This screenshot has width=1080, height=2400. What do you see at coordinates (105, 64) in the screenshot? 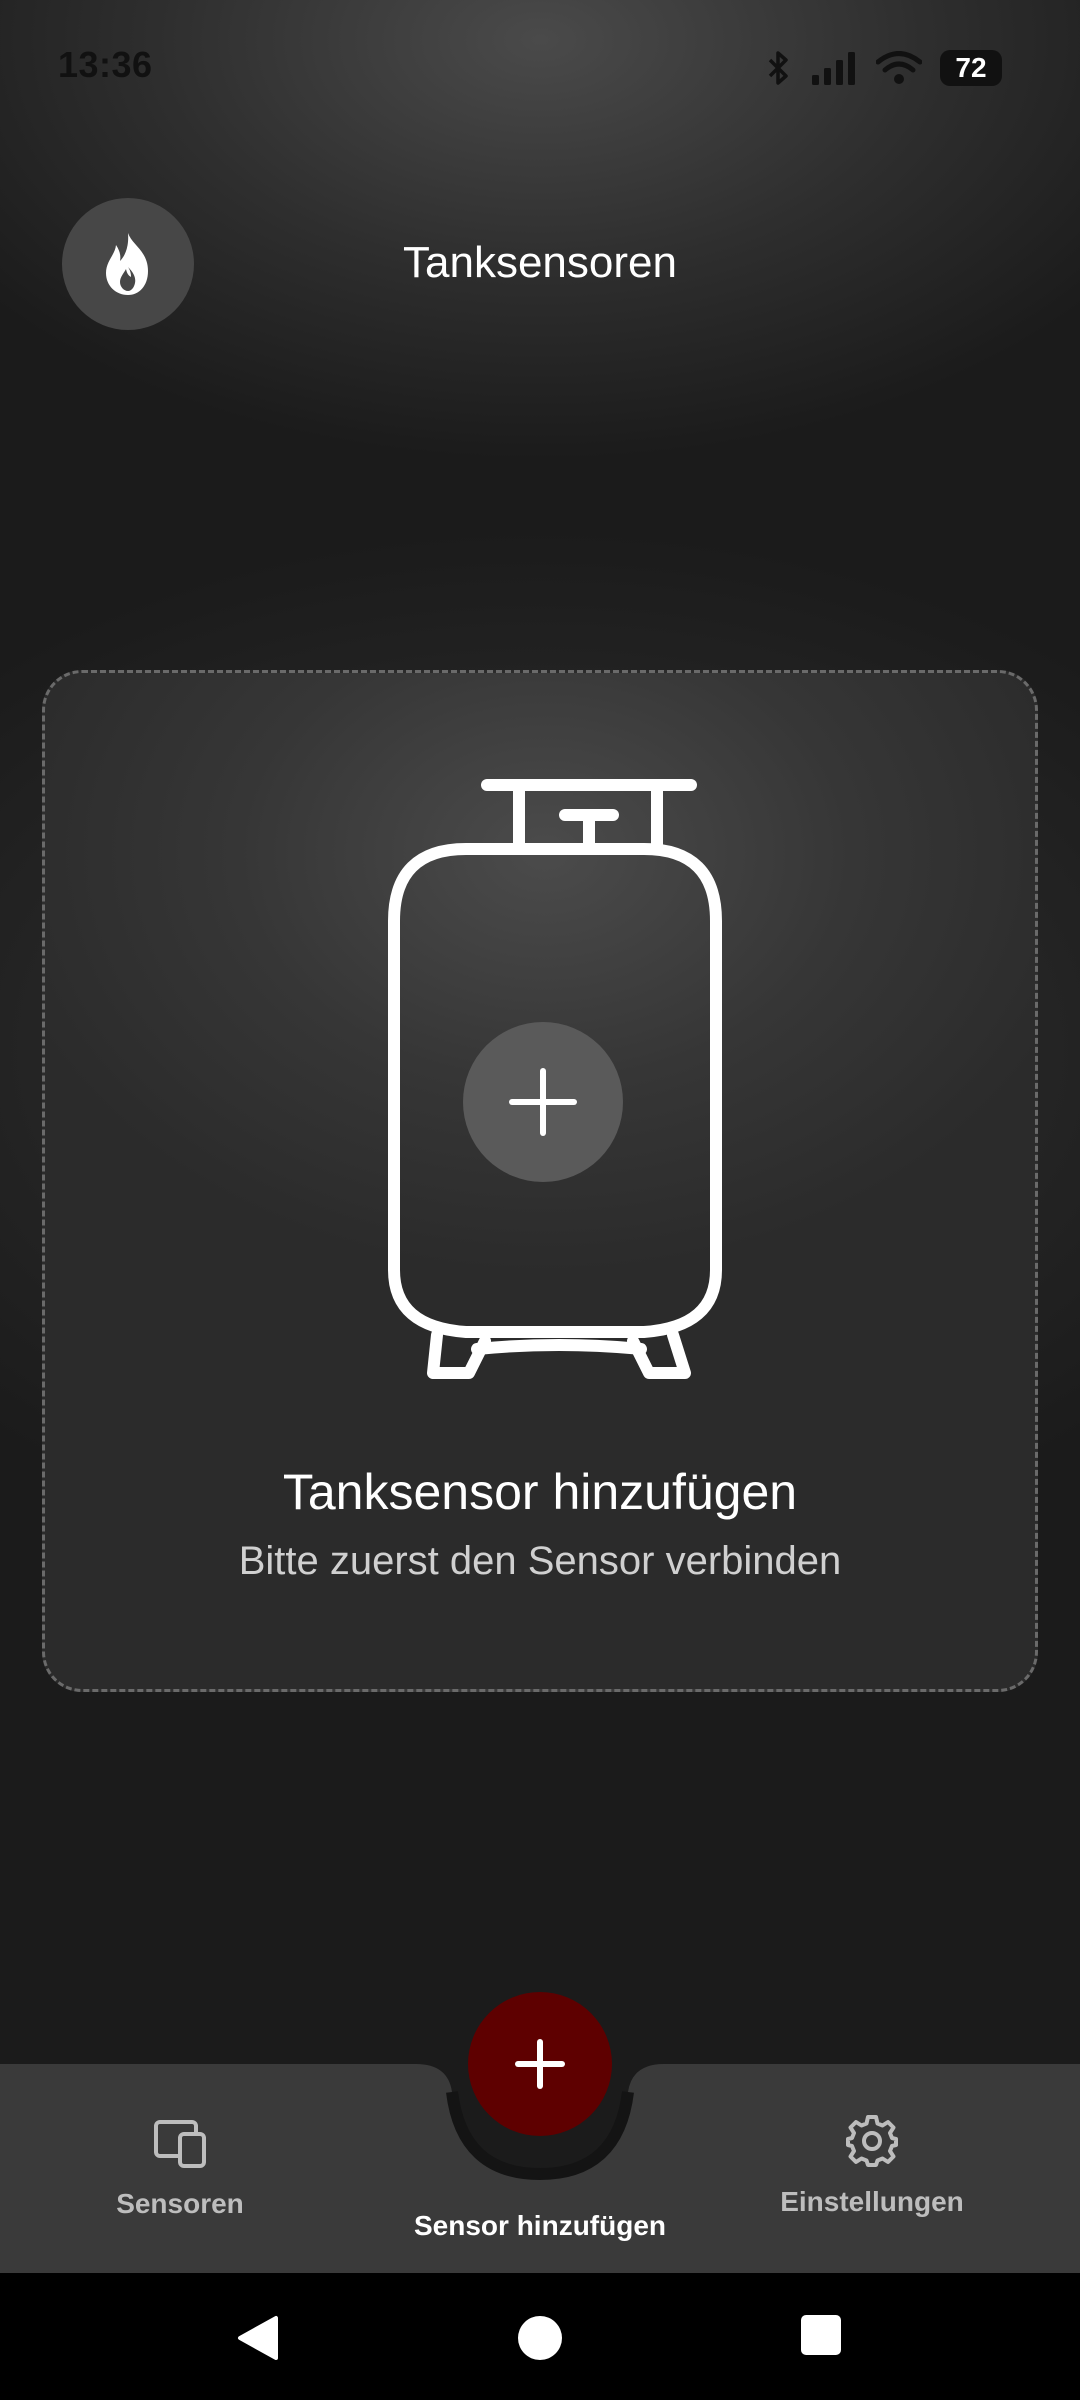
I see `status-time: 13:36` at bounding box center [105, 64].